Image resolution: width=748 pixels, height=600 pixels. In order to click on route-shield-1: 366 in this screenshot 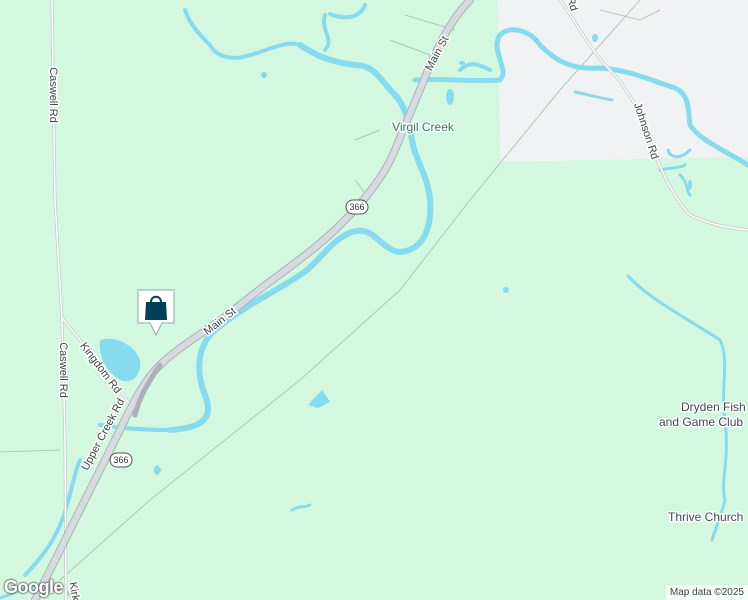, I will do `click(357, 207)`.